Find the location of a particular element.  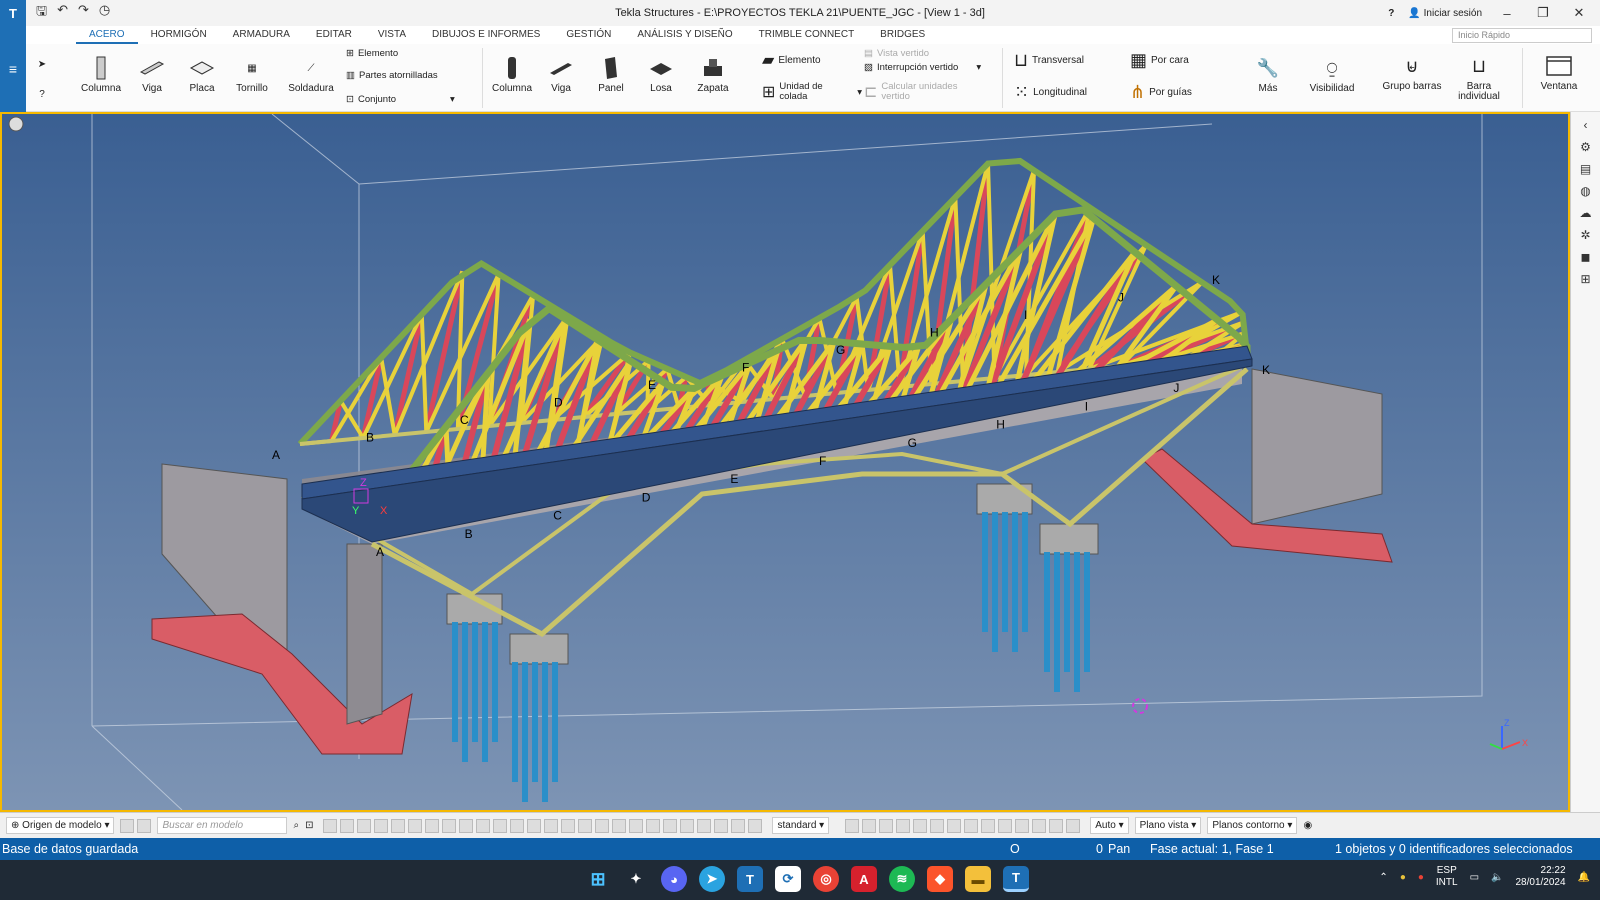

transversal-button: ⊔ Transversal is located at coordinates (1049, 60).